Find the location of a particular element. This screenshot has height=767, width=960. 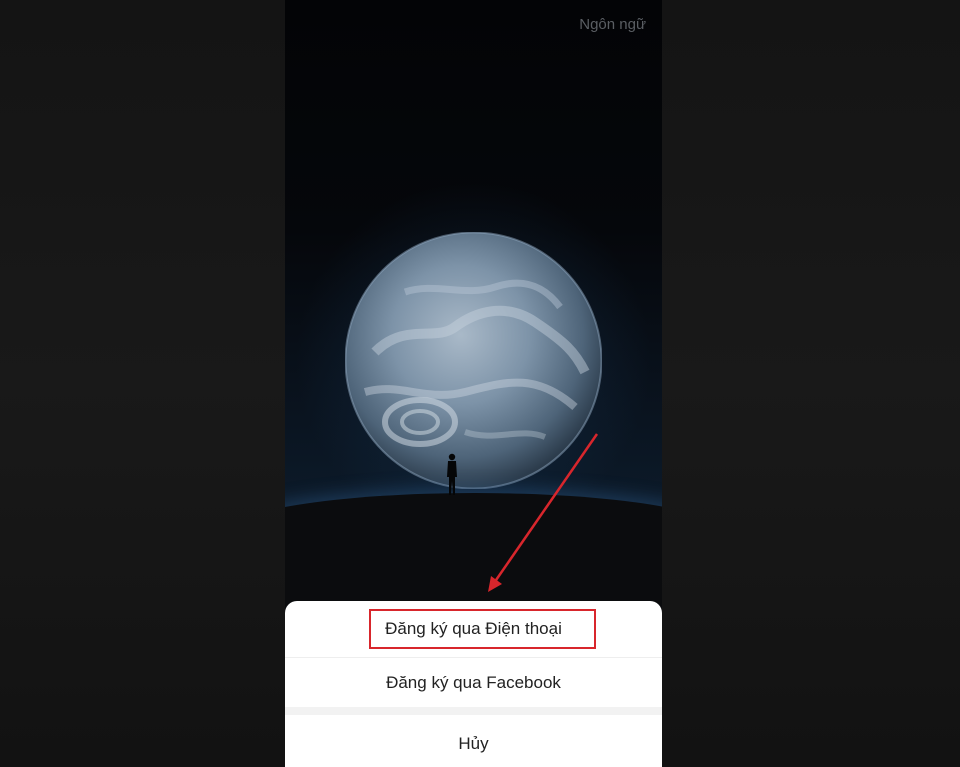

highlight-box is located at coordinates (482, 629).